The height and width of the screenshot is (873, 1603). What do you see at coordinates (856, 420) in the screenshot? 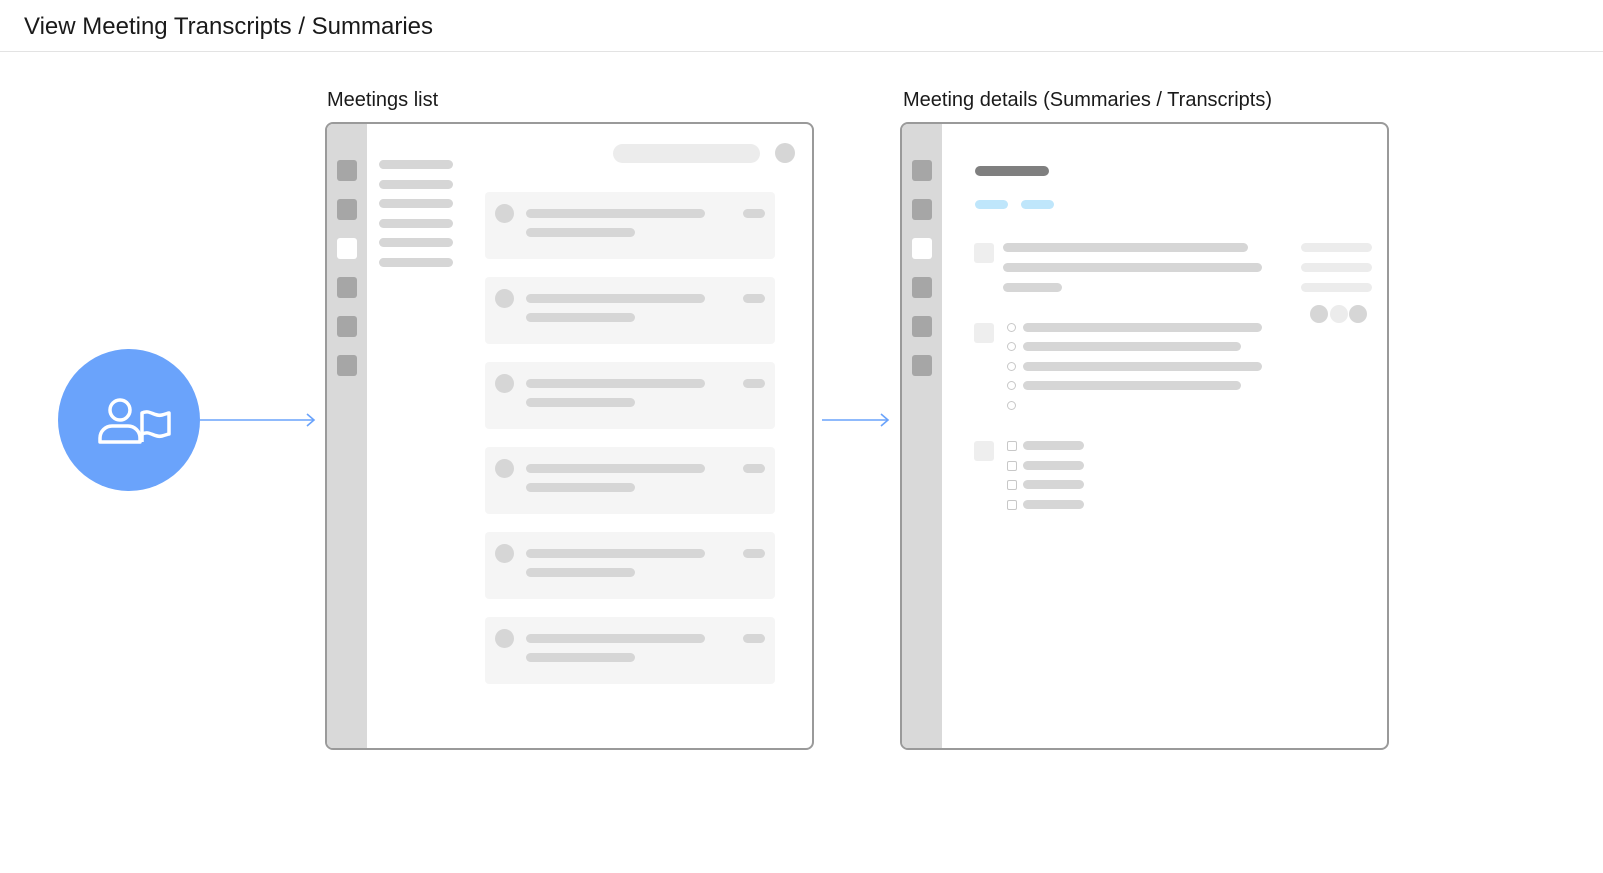
I see `flow-arrow-to-details` at bounding box center [856, 420].